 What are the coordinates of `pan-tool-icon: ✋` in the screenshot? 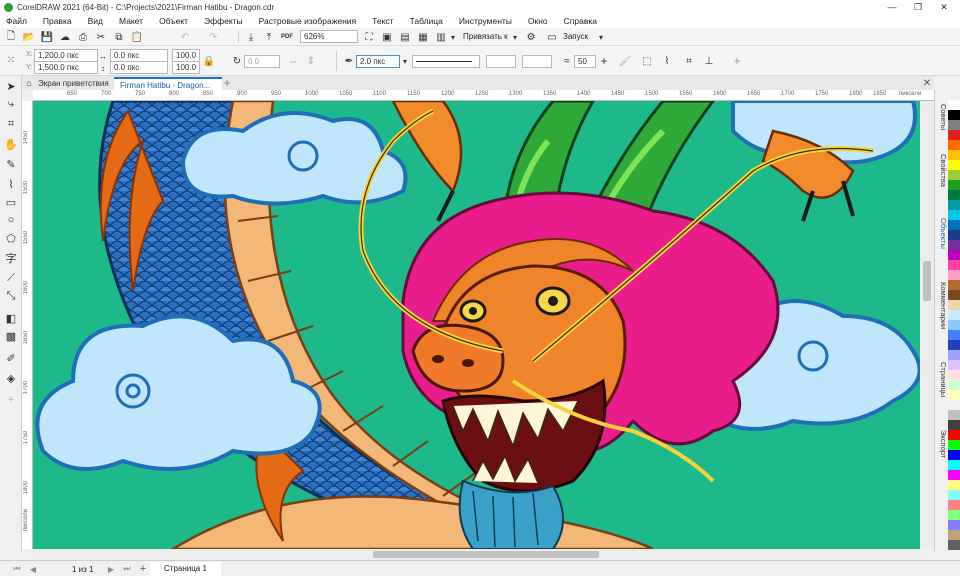 It's located at (11, 144).